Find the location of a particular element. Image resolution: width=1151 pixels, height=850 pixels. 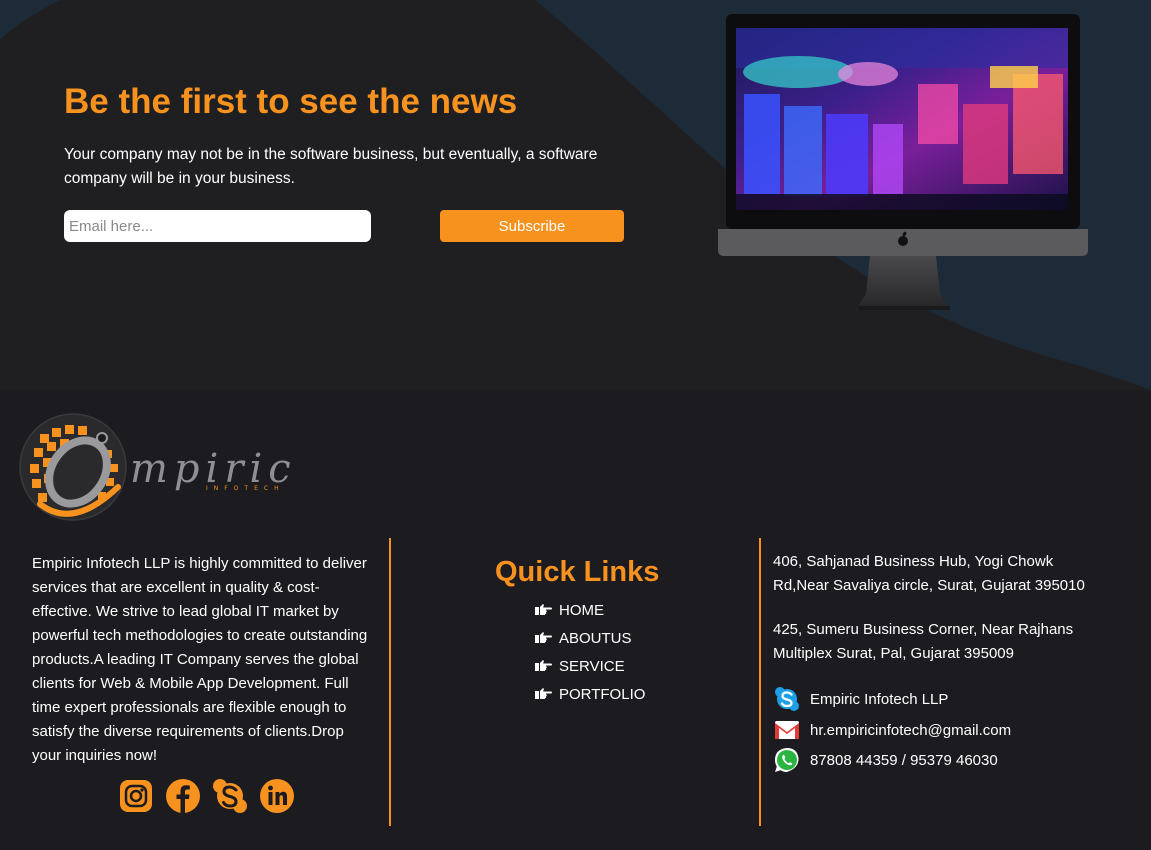

skype-link is located at coordinates (230, 796).